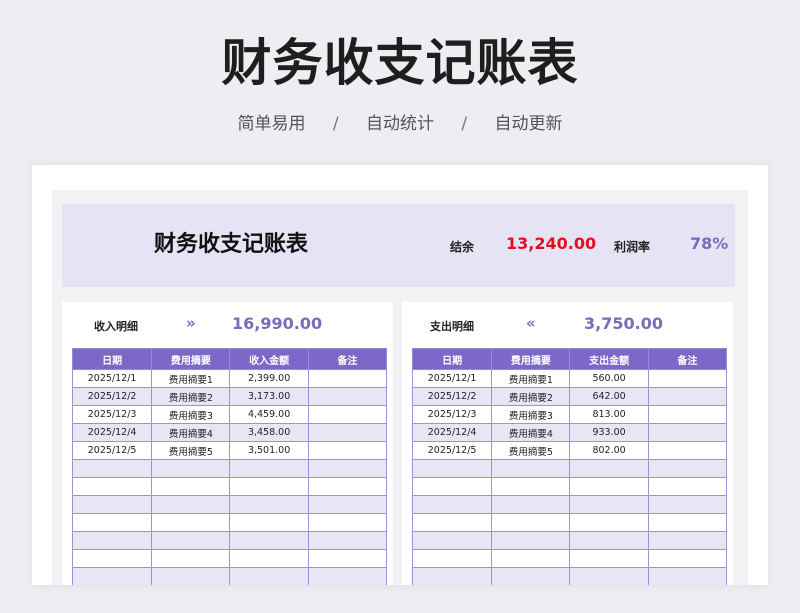 The width and height of the screenshot is (800, 613). I want to click on amount-cell: 933.00, so click(609, 432).